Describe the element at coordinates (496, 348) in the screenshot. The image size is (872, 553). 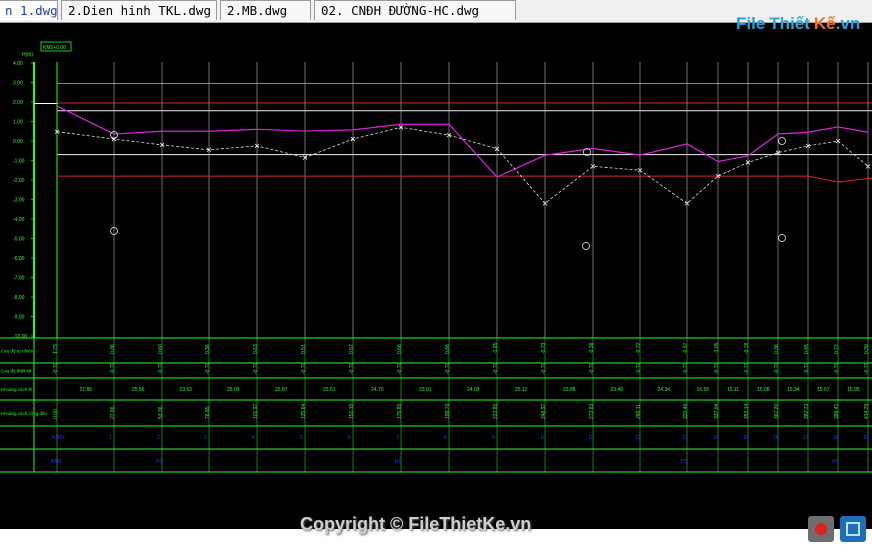
I see `natural-elevation-value: -1.85` at that location.